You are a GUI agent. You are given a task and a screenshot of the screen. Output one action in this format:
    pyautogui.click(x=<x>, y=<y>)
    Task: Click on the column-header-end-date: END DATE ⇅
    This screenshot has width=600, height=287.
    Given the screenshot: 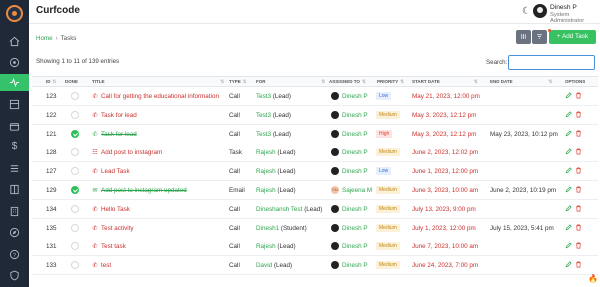 What is the action you would take?
    pyautogui.click(x=521, y=82)
    